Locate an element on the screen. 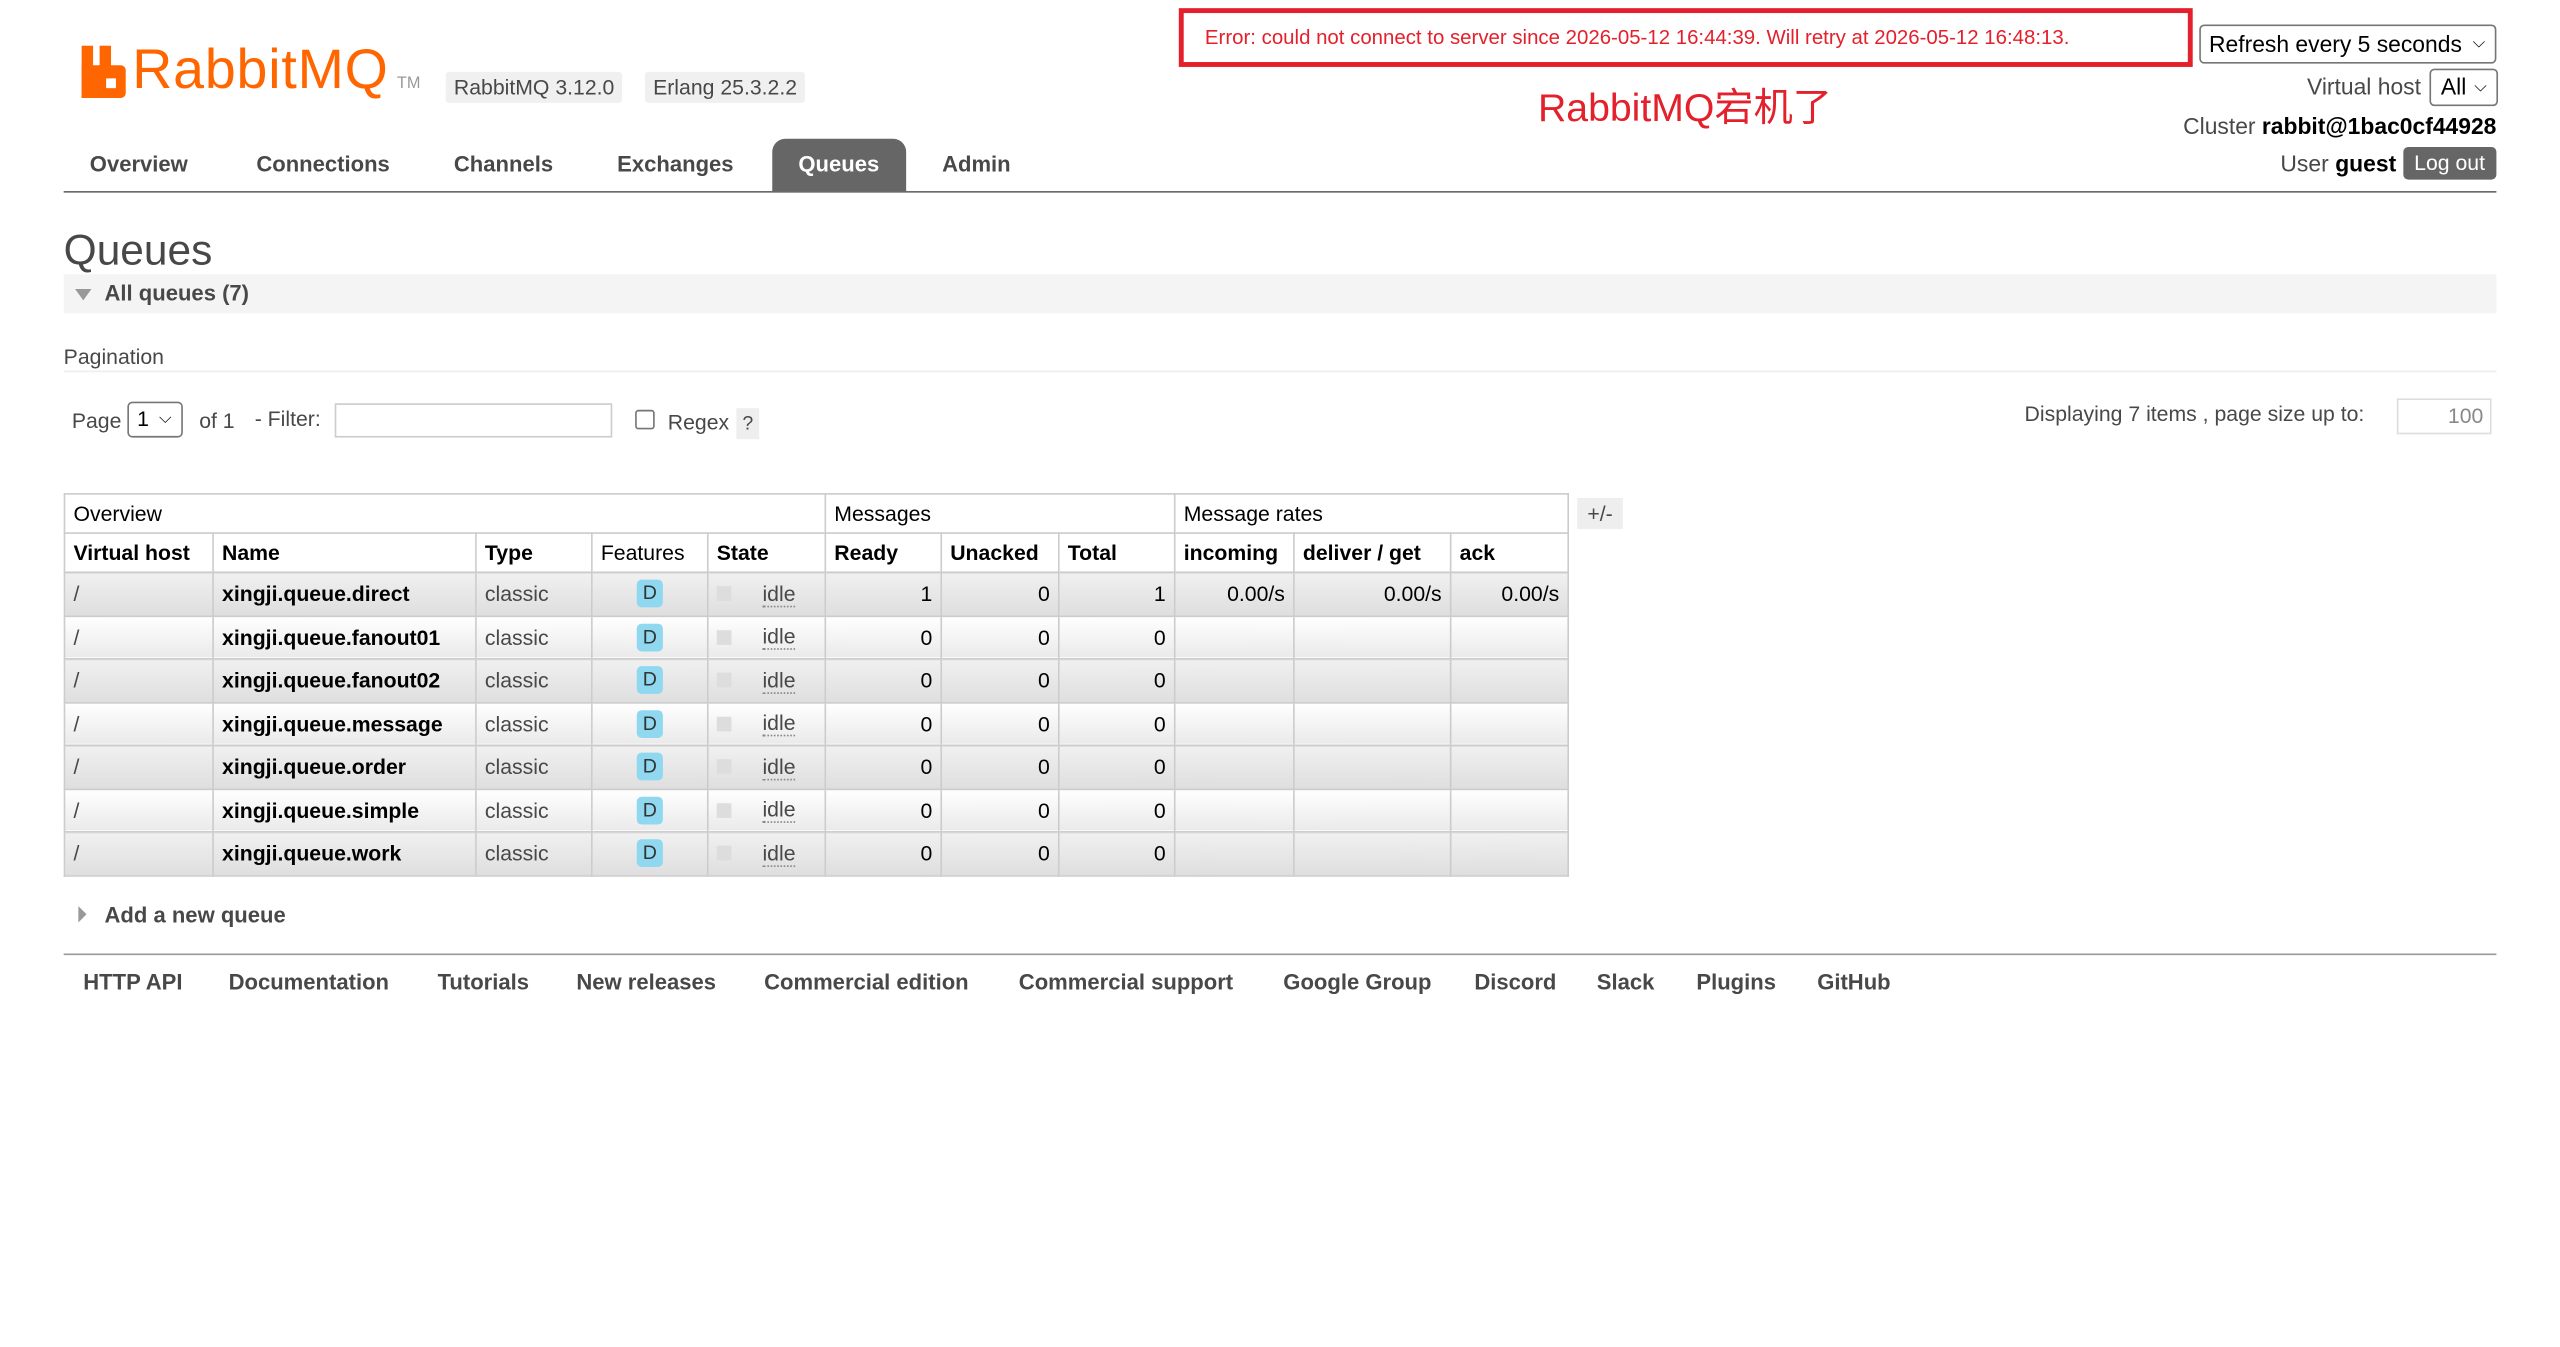 The width and height of the screenshot is (2560, 1347). col-ack: ack is located at coordinates (1509, 553).